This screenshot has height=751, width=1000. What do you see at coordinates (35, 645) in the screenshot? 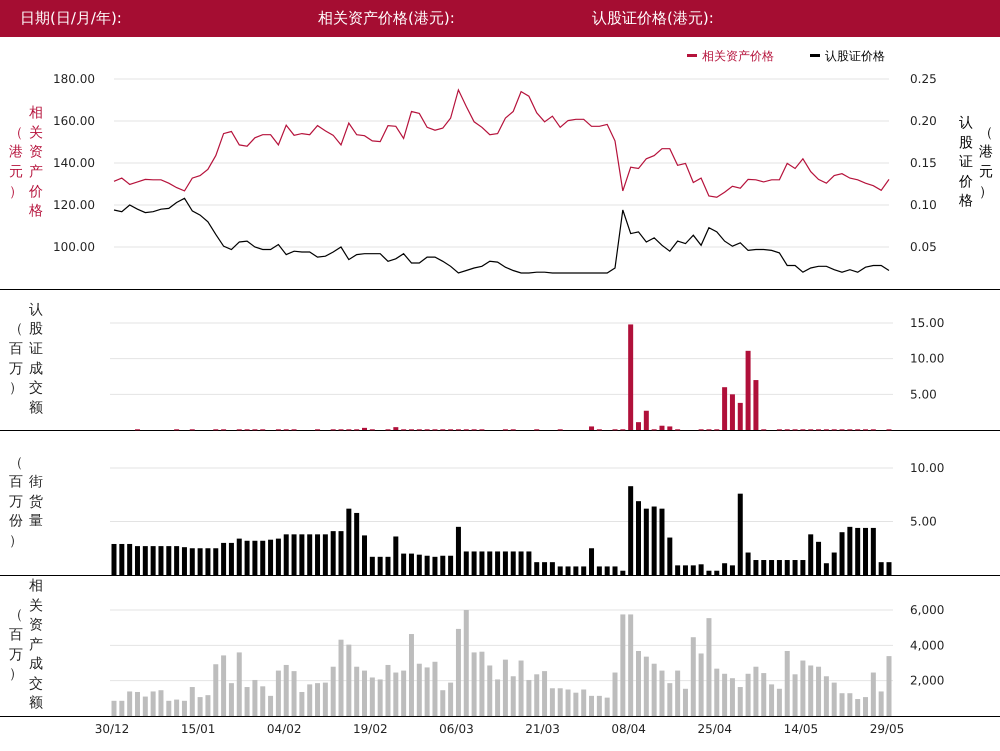
I see `axis-title: 相关资产成交额` at bounding box center [35, 645].